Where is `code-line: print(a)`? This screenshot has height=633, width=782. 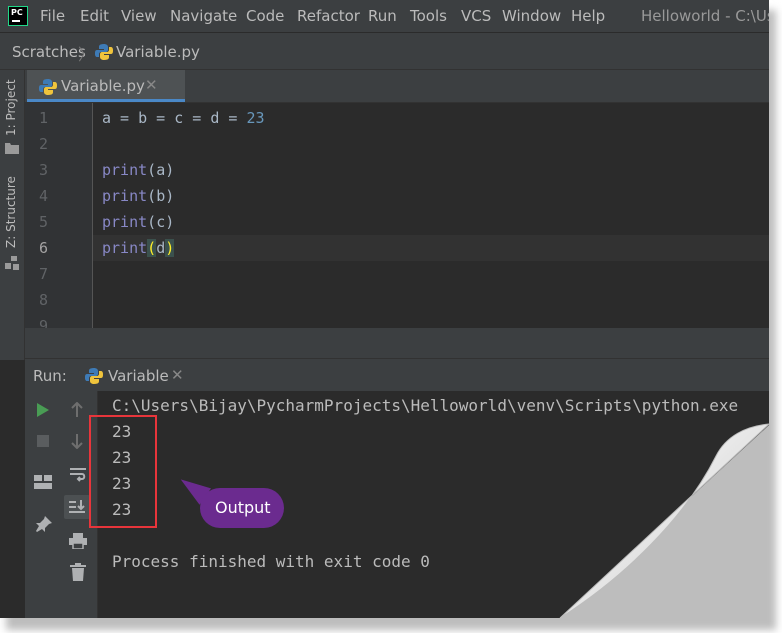
code-line: print(a) is located at coordinates (138, 170).